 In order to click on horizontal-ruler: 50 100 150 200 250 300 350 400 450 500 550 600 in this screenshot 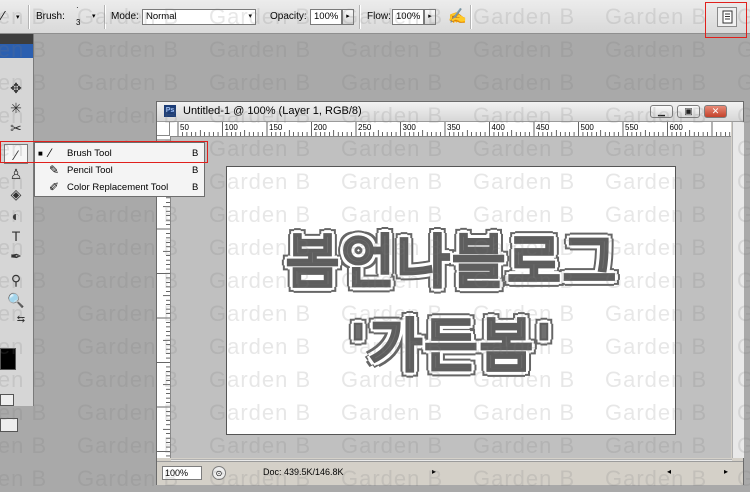, I will do `click(450, 129)`.